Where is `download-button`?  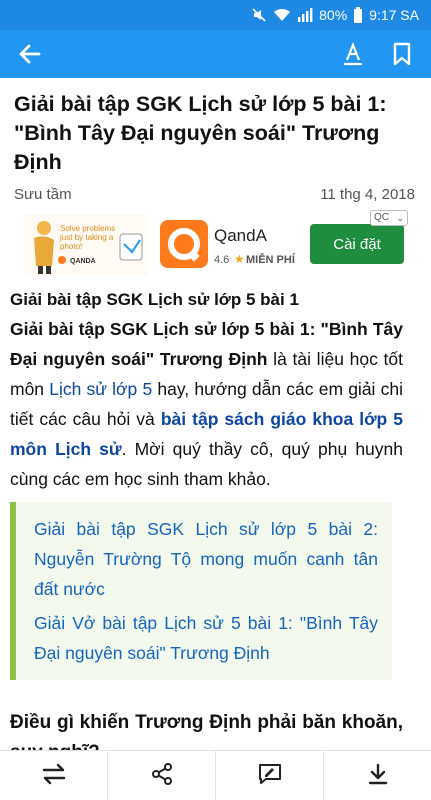 download-button is located at coordinates (377, 775).